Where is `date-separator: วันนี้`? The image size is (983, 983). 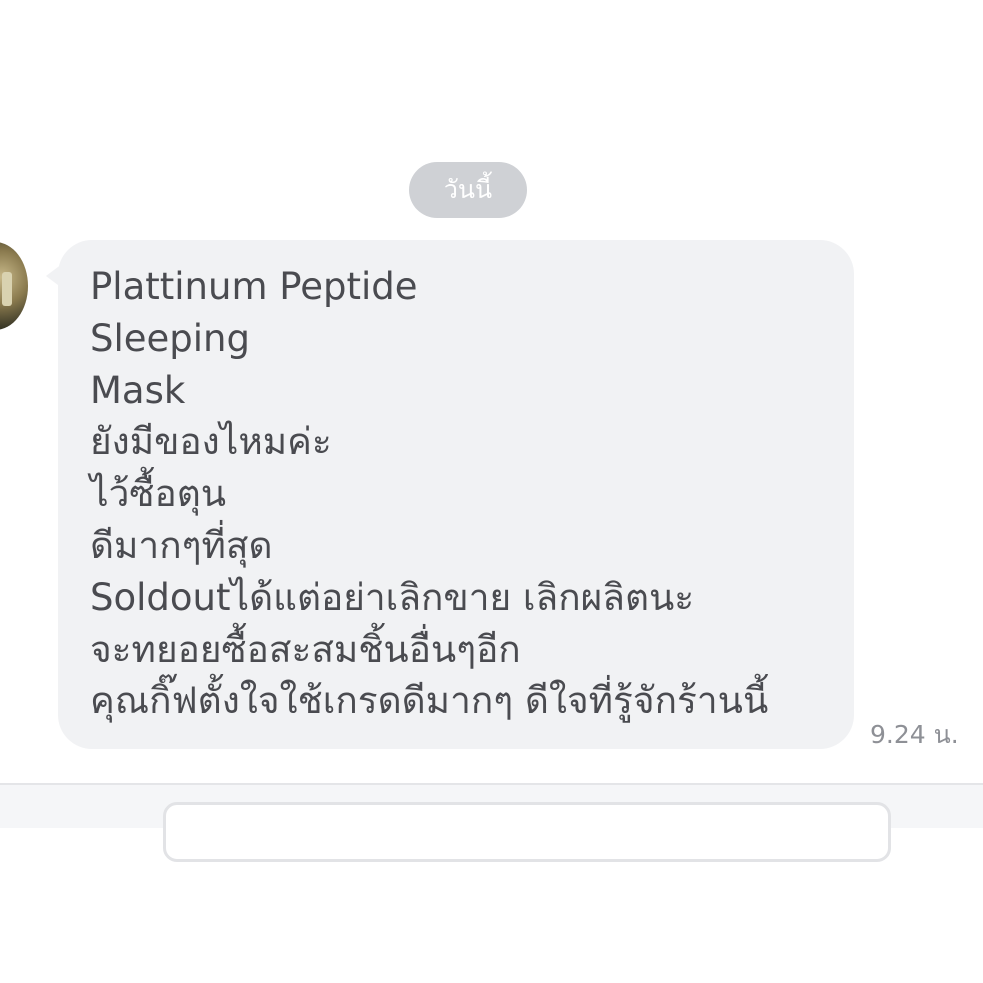
date-separator: วันนี้ is located at coordinates (468, 190).